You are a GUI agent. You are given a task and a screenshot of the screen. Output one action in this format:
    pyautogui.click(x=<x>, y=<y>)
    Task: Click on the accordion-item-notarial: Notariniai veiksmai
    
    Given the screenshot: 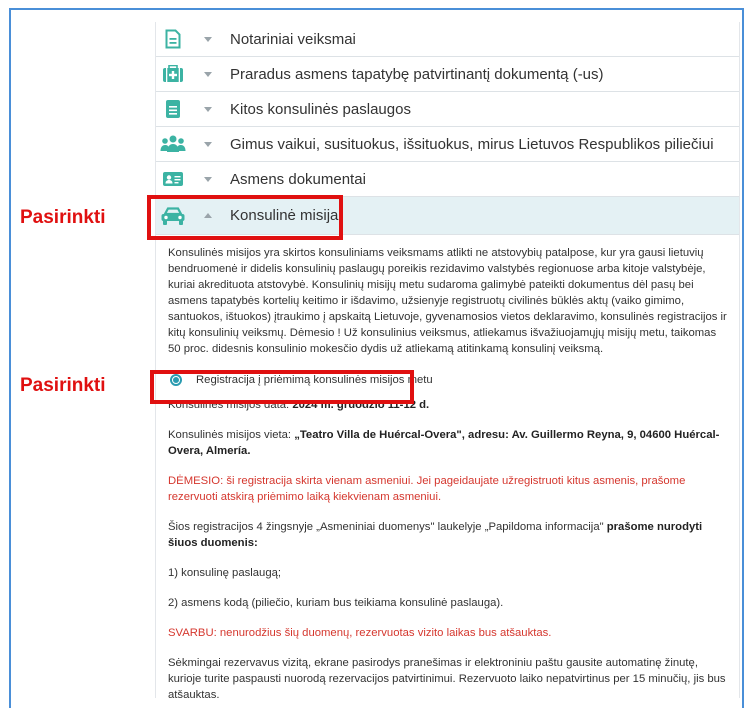 What is the action you would take?
    pyautogui.click(x=447, y=39)
    